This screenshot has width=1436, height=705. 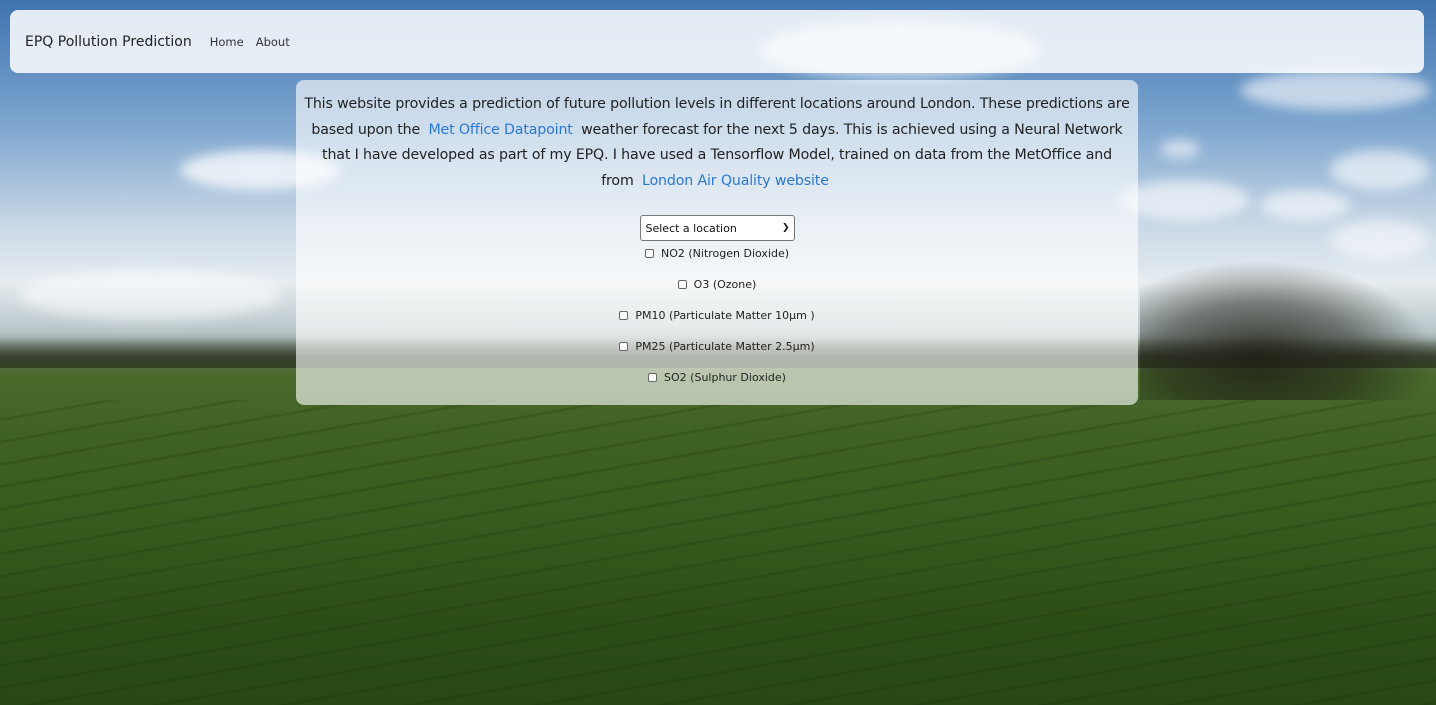 I want to click on pollutant-option-so2: SO2 (Sulphur Dioxide), so click(x=717, y=377).